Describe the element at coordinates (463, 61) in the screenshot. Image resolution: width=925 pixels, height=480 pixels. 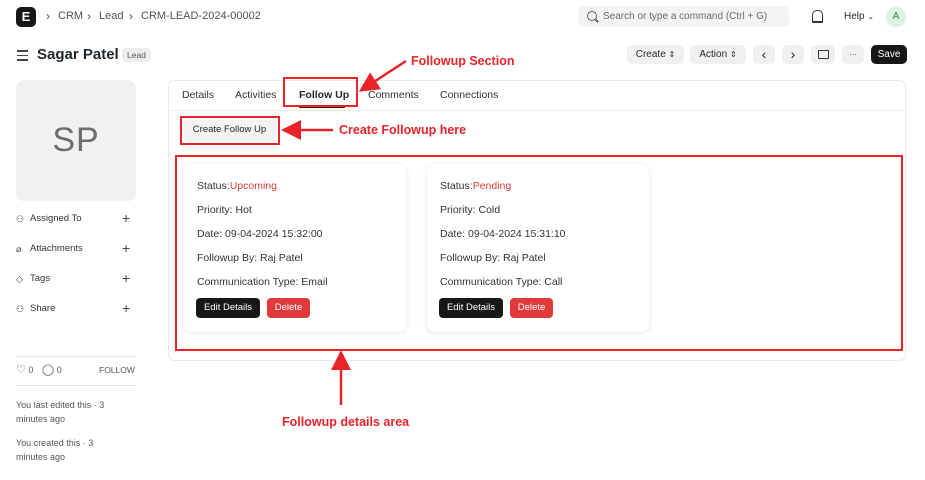
I see `annotation-followup-section: Followup Section` at that location.